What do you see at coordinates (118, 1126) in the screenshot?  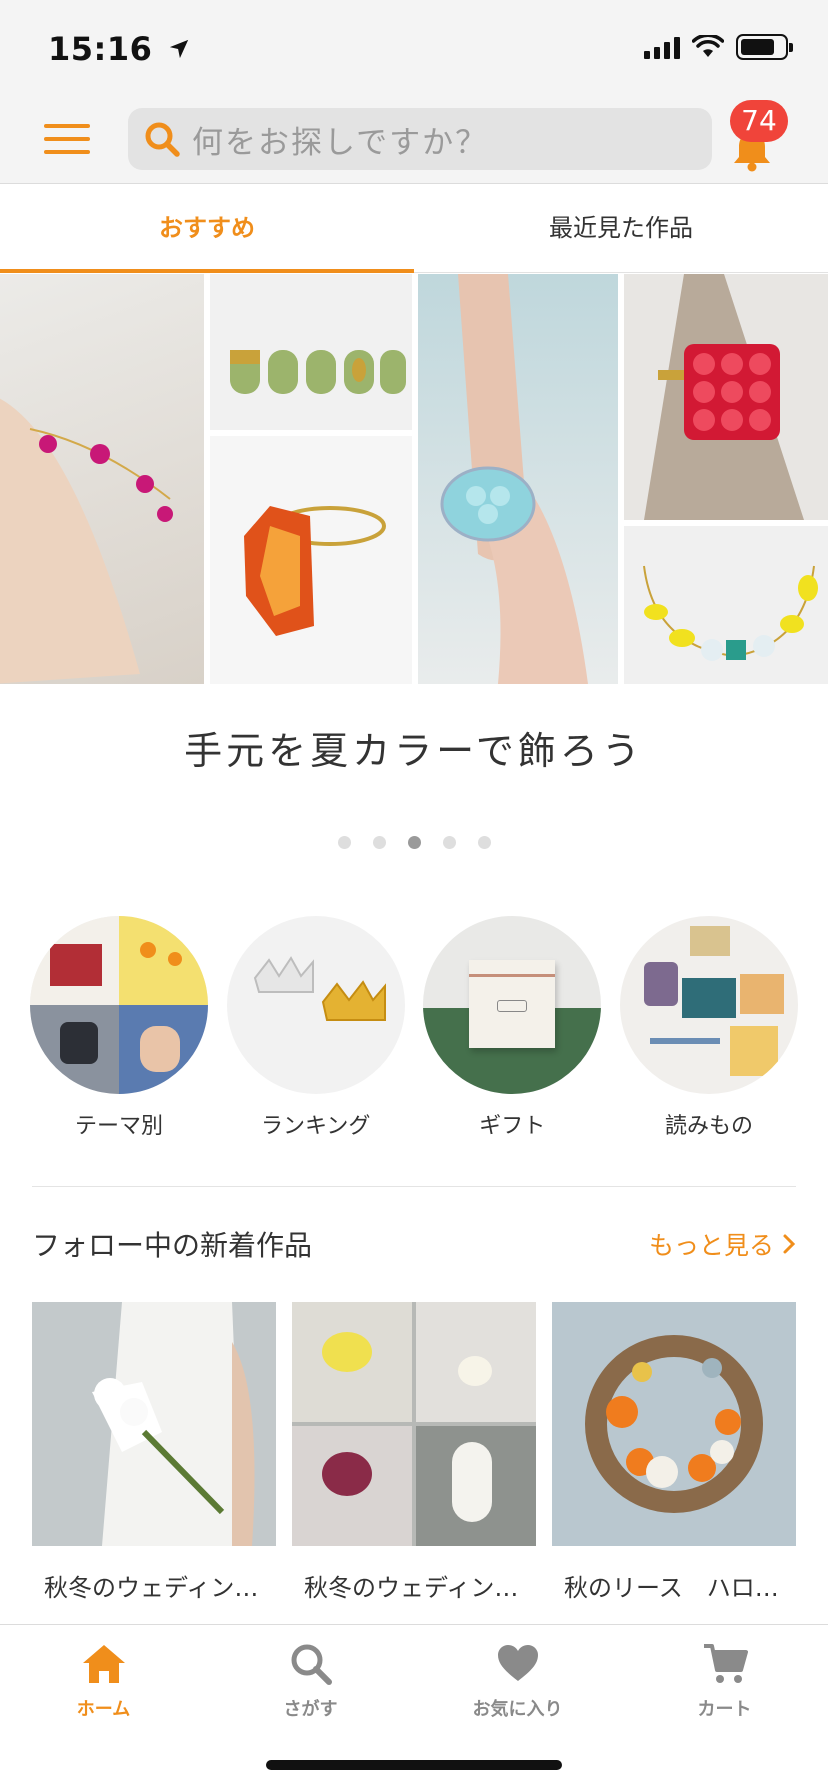 I see `category-label: テーマ別` at bounding box center [118, 1126].